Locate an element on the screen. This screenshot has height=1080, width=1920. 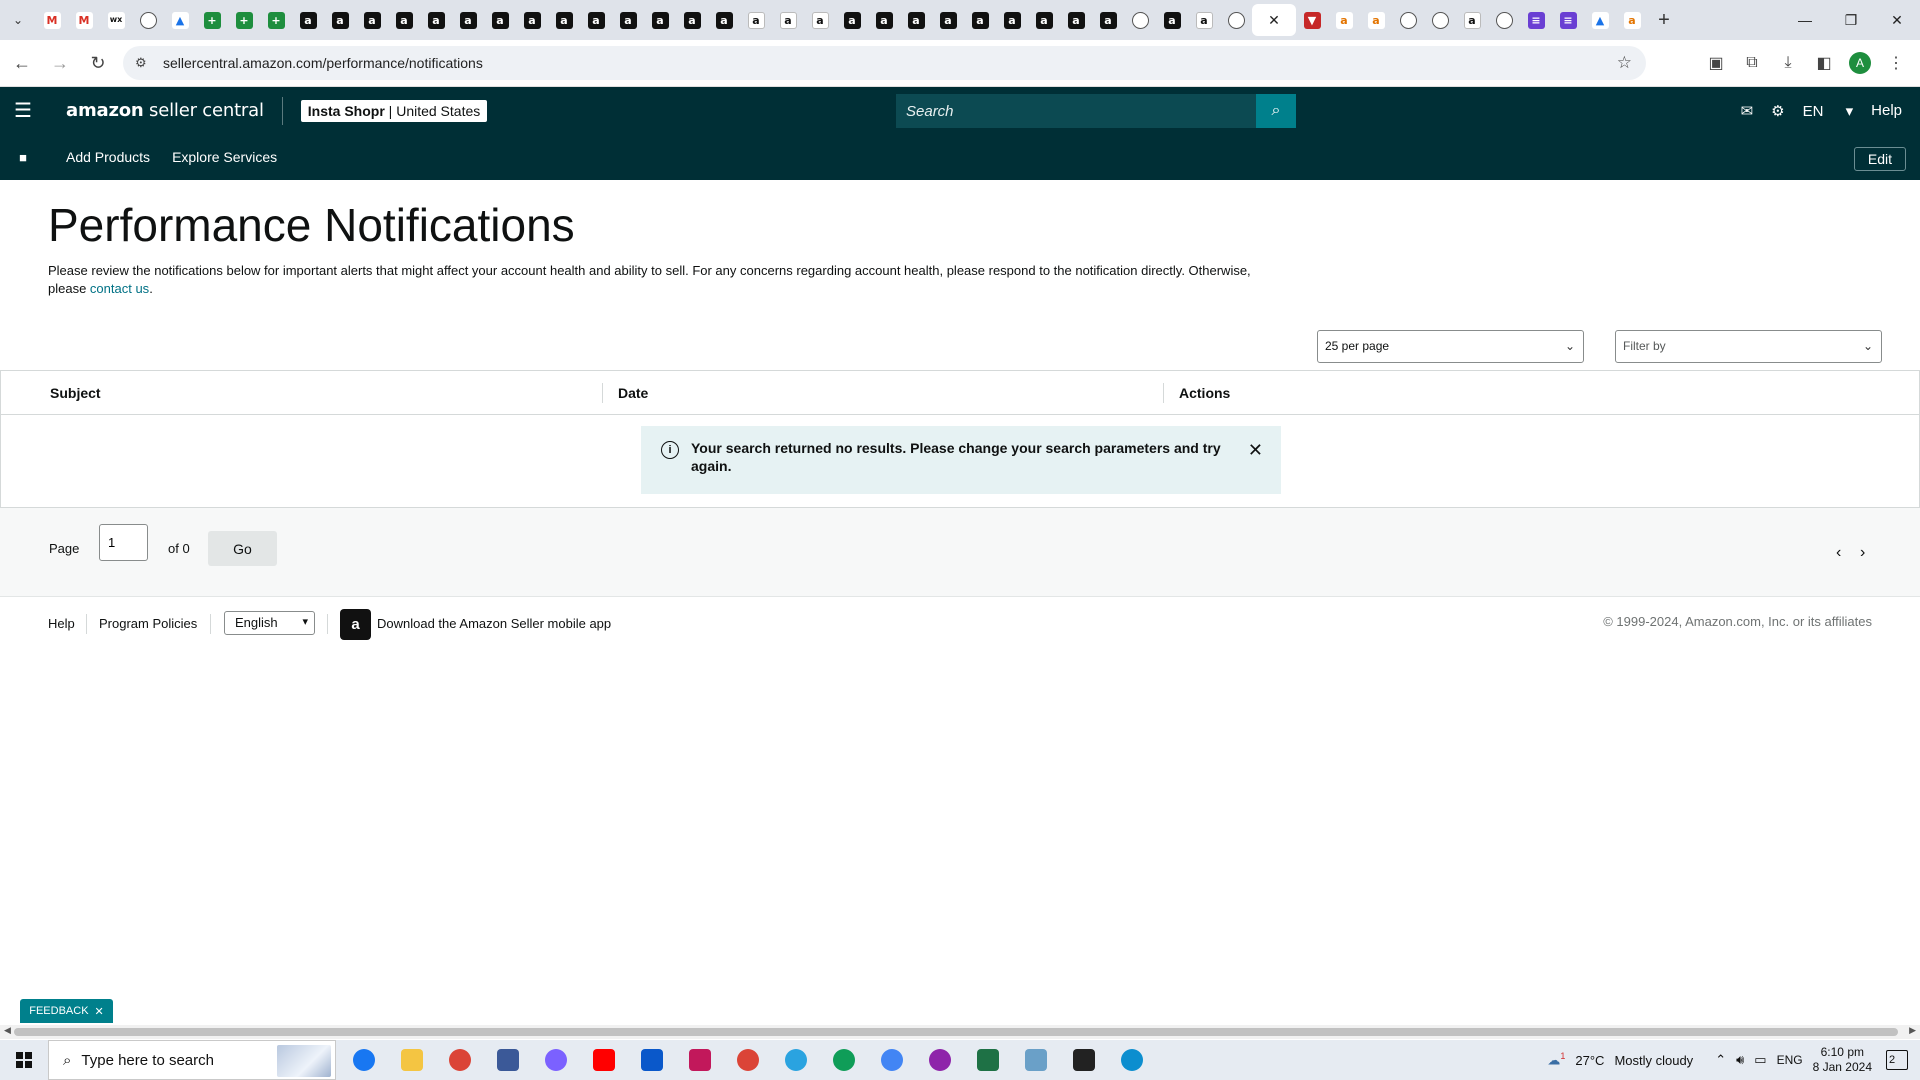
edge-taskbar-button is located at coordinates (1132, 1060).